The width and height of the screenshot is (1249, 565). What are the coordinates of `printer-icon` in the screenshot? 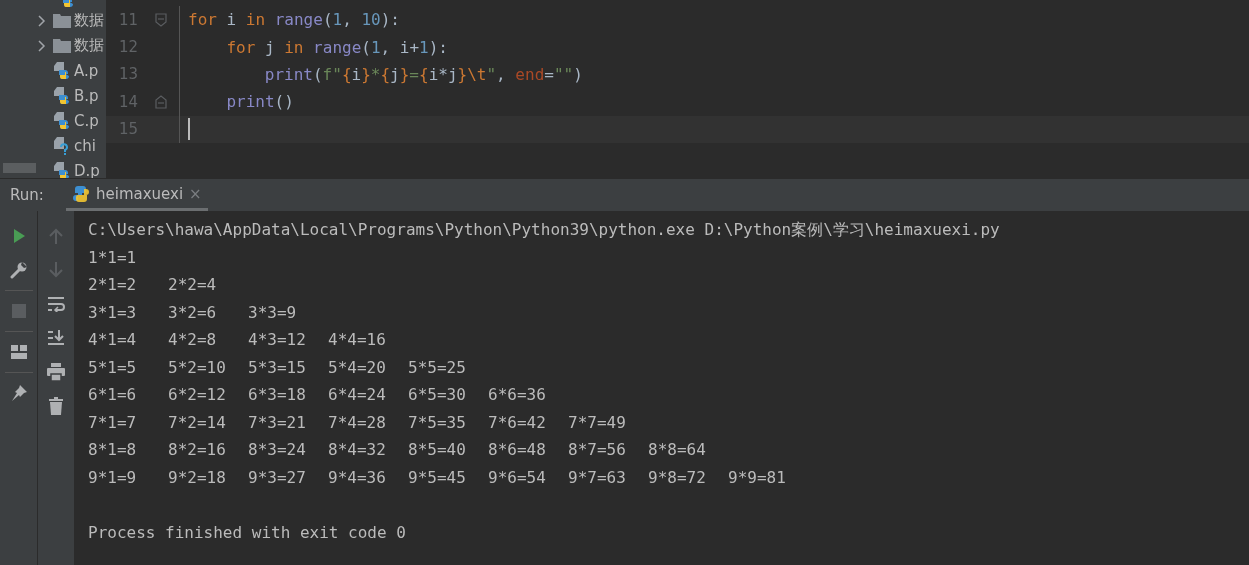 It's located at (56, 372).